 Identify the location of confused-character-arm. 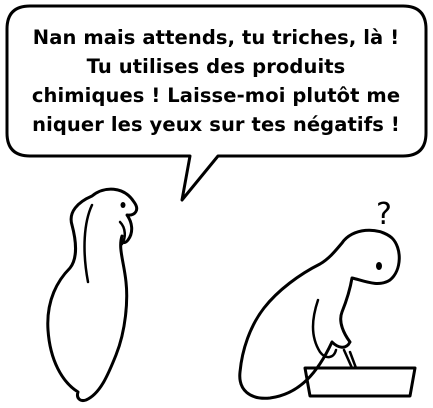
(324, 328).